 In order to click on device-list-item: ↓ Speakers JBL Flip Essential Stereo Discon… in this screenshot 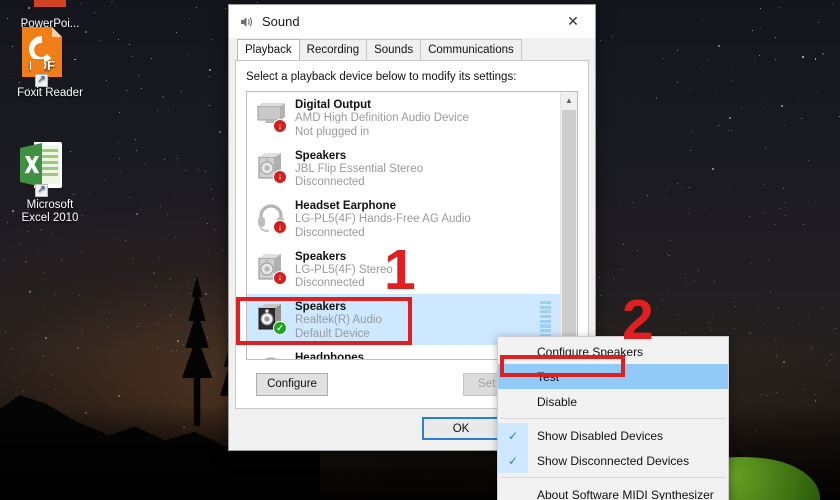, I will do `click(403, 168)`.